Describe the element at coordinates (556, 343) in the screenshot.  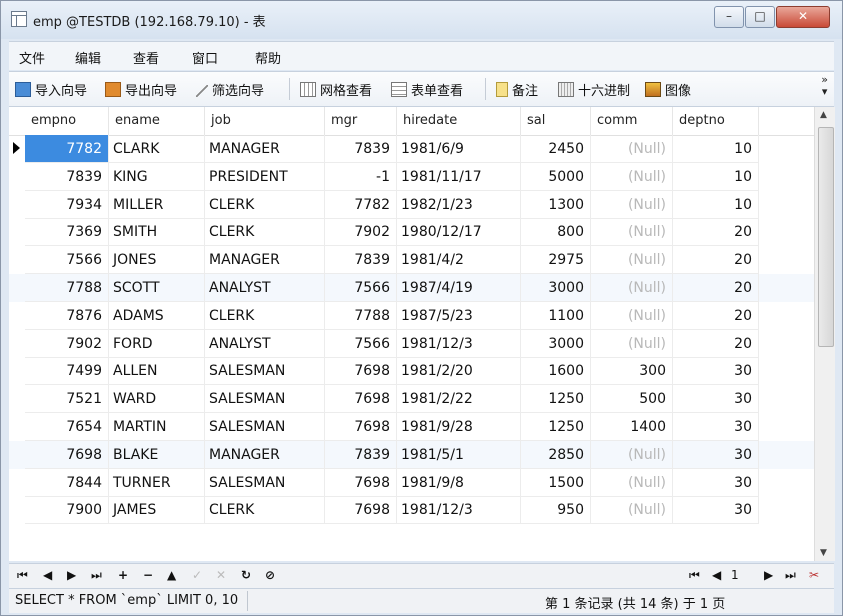
I see `cell-sal: 3000` at that location.